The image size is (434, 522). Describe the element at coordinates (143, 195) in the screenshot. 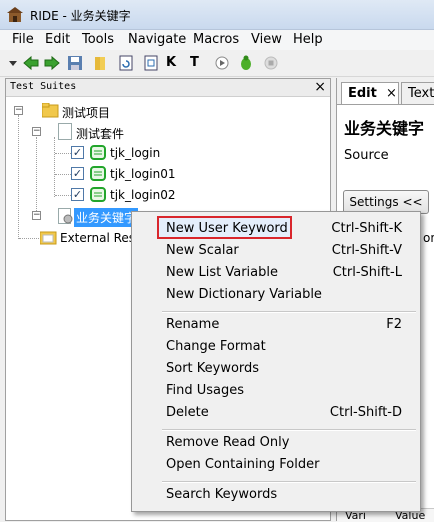

I see `tree-label: tjk_login02` at that location.